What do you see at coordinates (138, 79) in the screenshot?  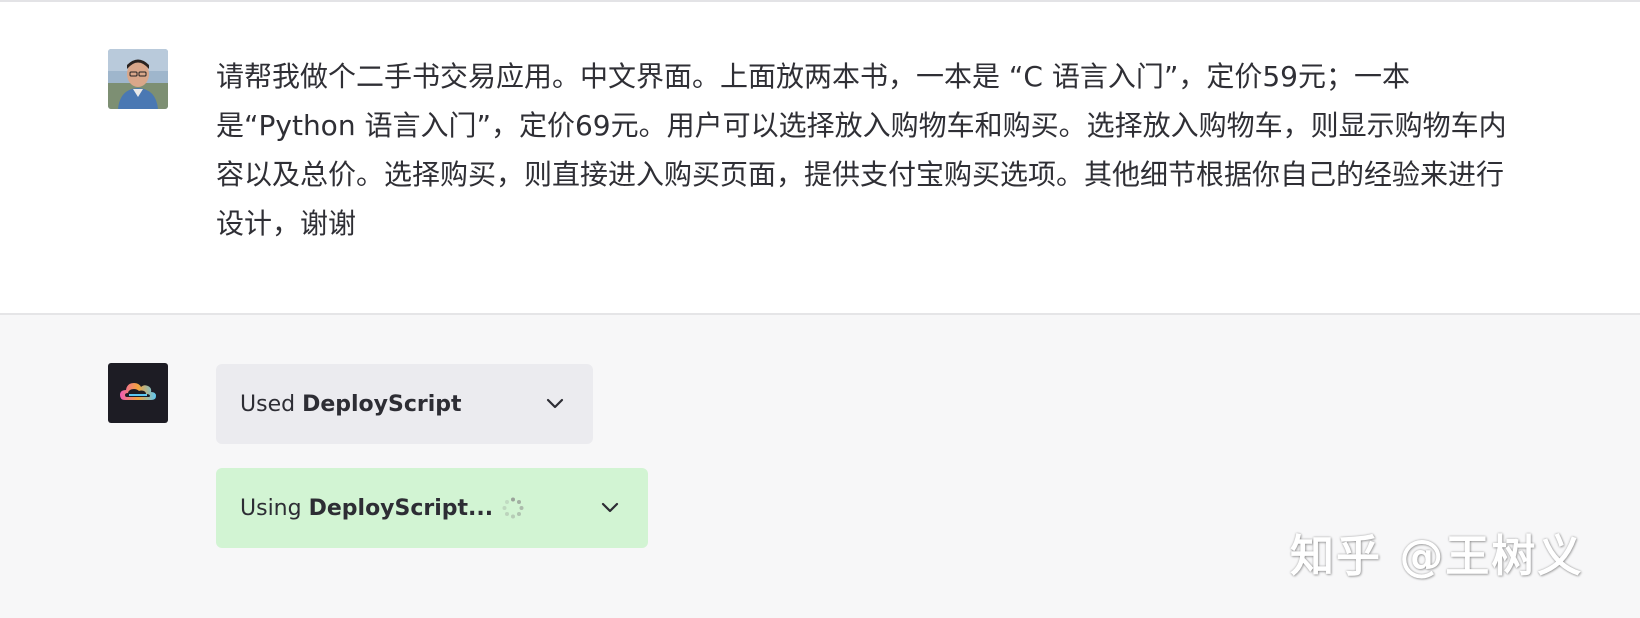 I see `user-avatar` at bounding box center [138, 79].